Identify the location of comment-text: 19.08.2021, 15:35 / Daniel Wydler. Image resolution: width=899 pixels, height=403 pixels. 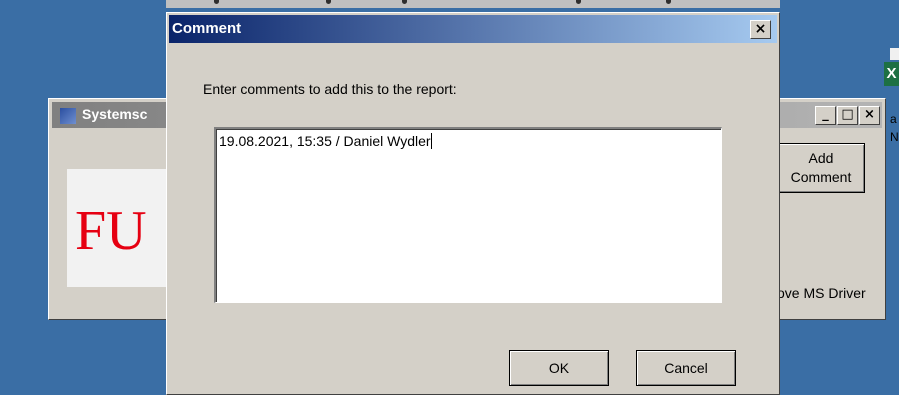
(325, 141).